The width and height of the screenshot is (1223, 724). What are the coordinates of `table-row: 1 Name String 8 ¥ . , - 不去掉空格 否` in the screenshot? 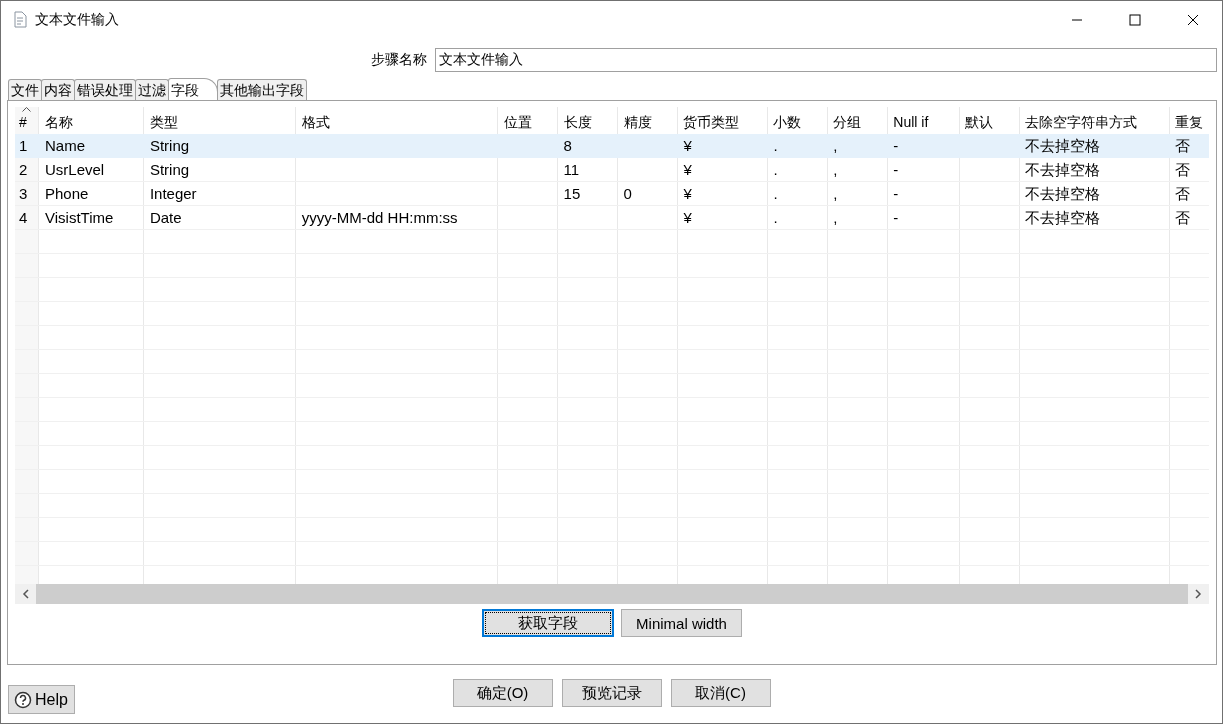 It's located at (612, 146).